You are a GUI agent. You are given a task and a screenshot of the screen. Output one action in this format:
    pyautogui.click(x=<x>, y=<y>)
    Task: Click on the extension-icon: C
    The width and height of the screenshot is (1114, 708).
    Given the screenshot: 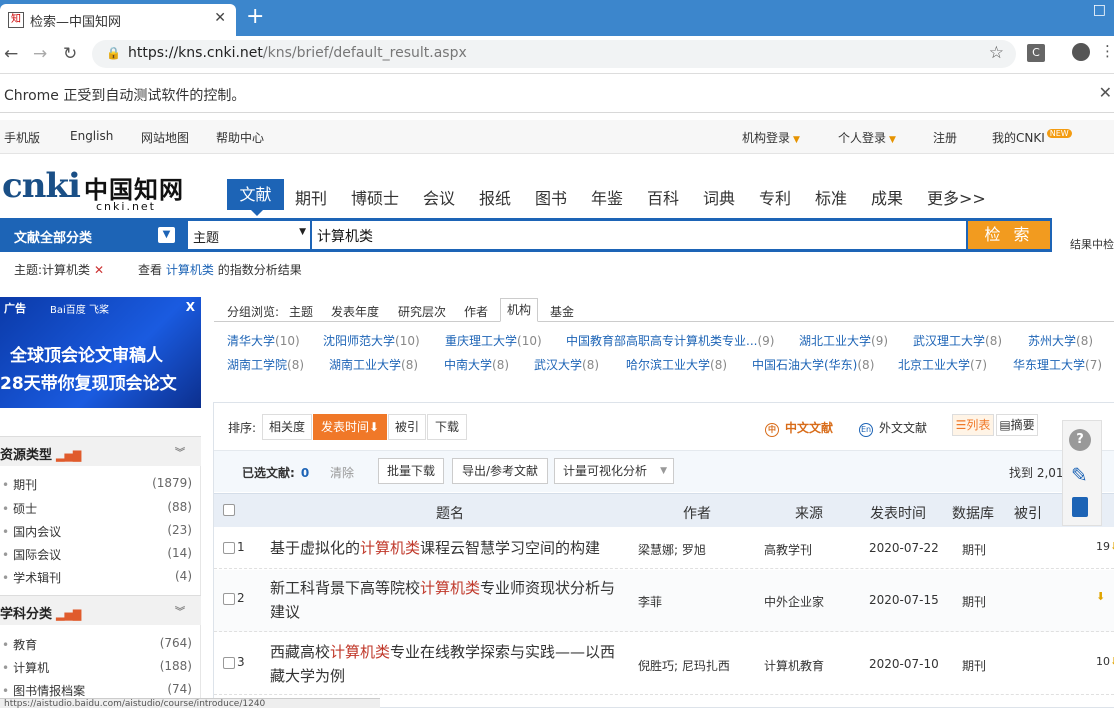 What is the action you would take?
    pyautogui.click(x=1036, y=53)
    